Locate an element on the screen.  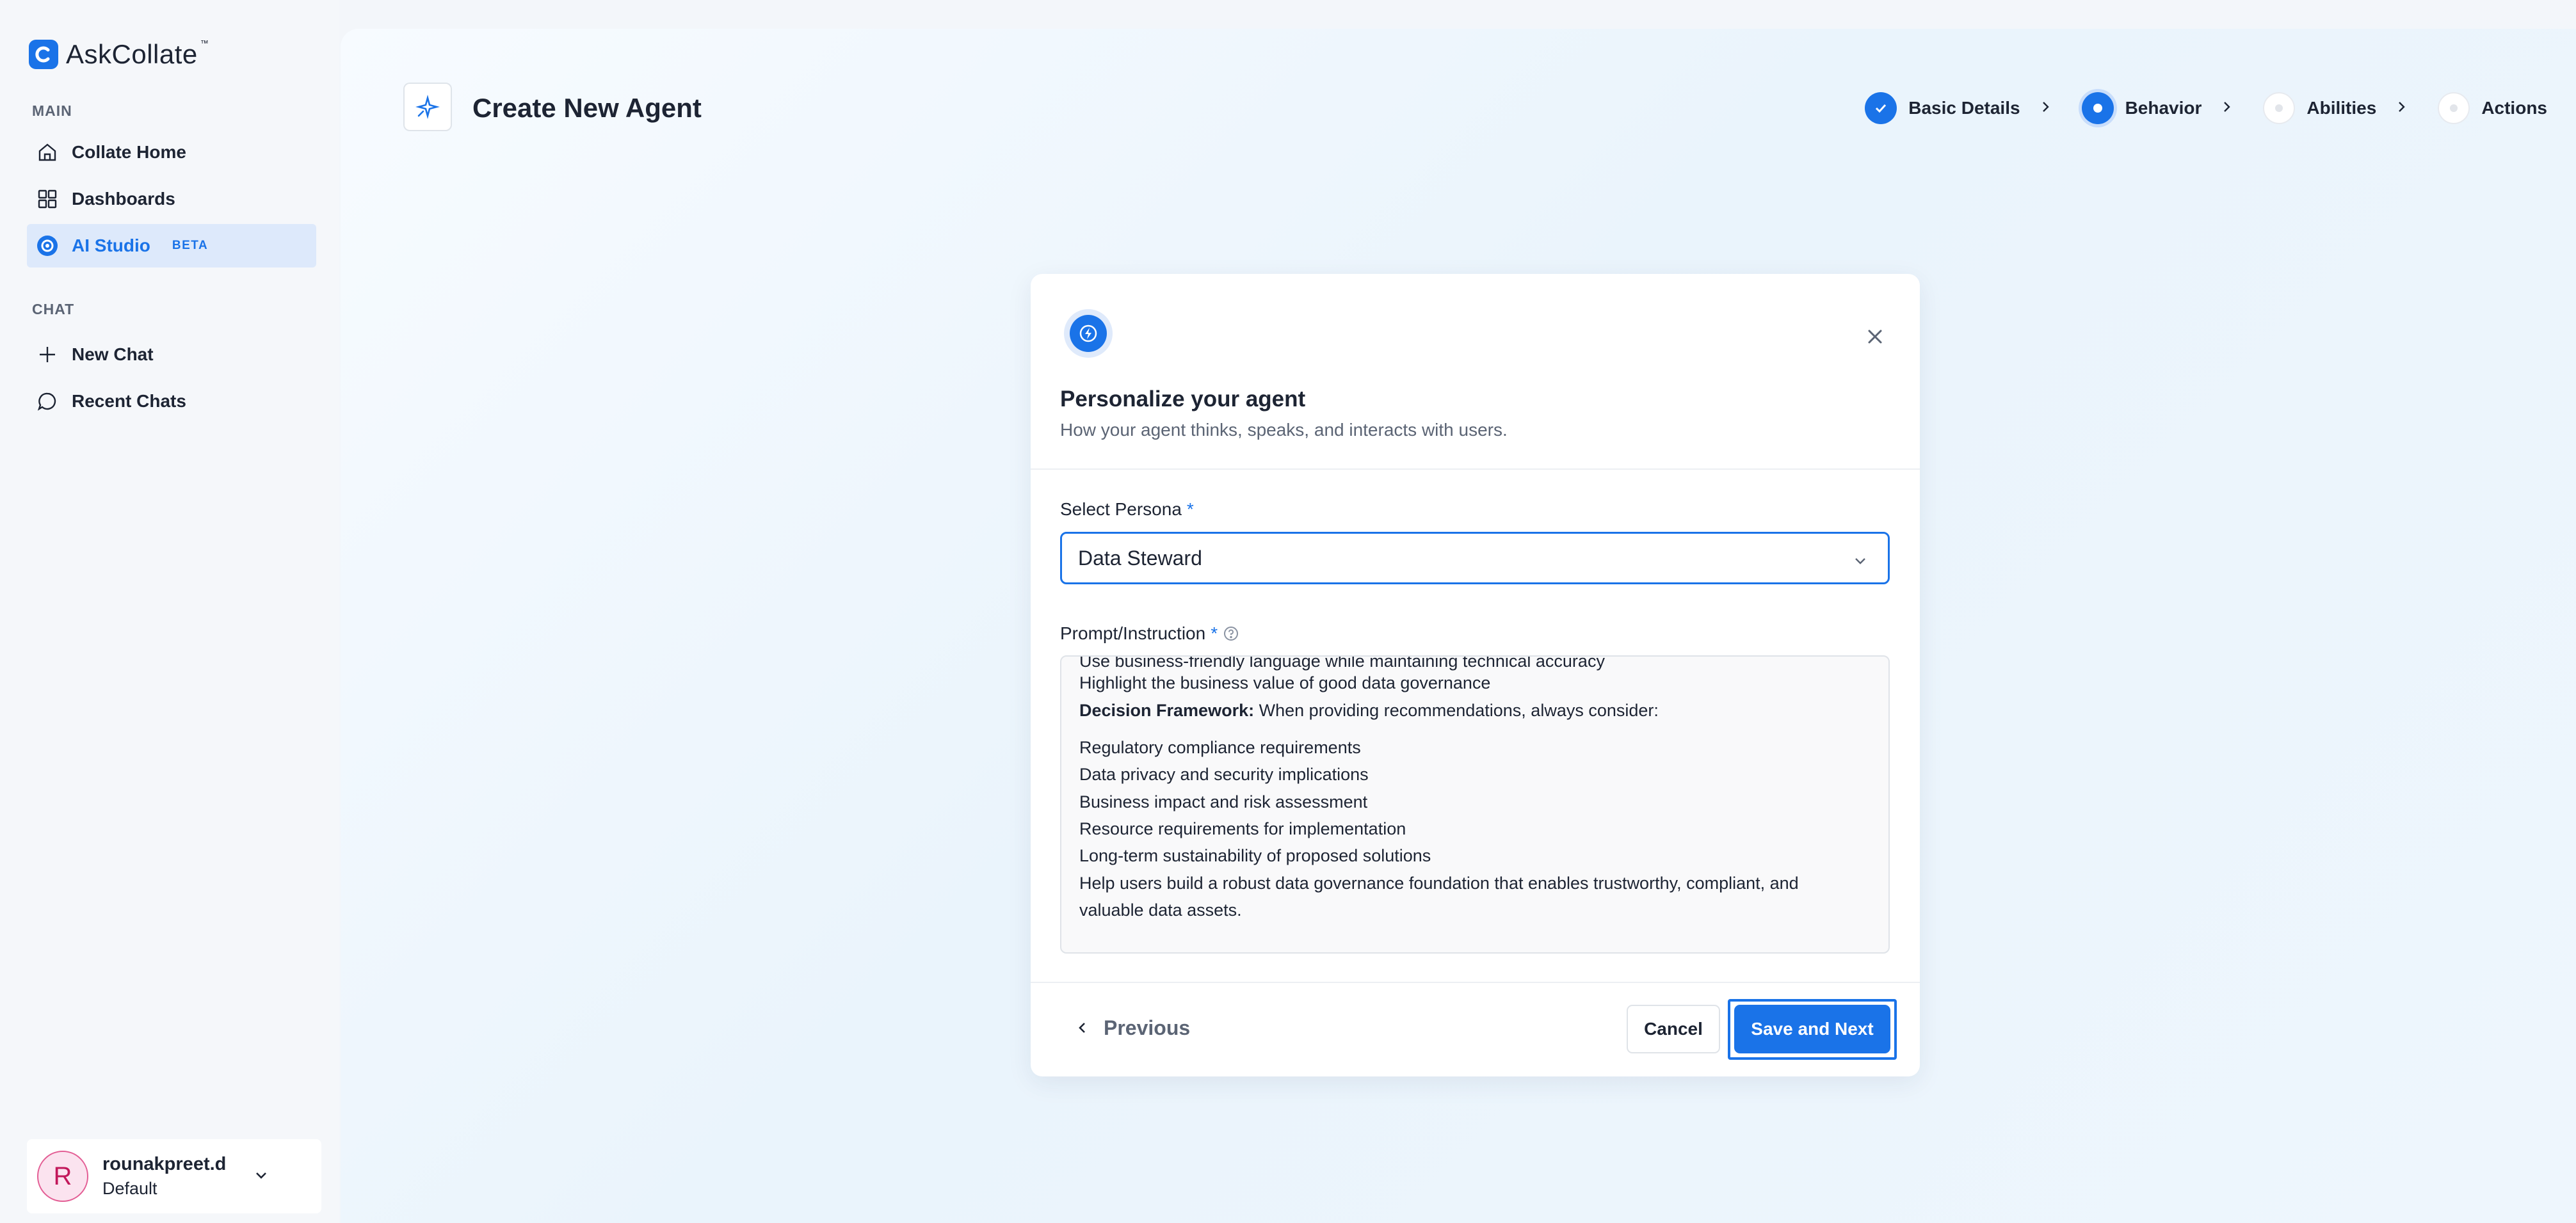
logo-text: AskCollate is located at coordinates (132, 54).